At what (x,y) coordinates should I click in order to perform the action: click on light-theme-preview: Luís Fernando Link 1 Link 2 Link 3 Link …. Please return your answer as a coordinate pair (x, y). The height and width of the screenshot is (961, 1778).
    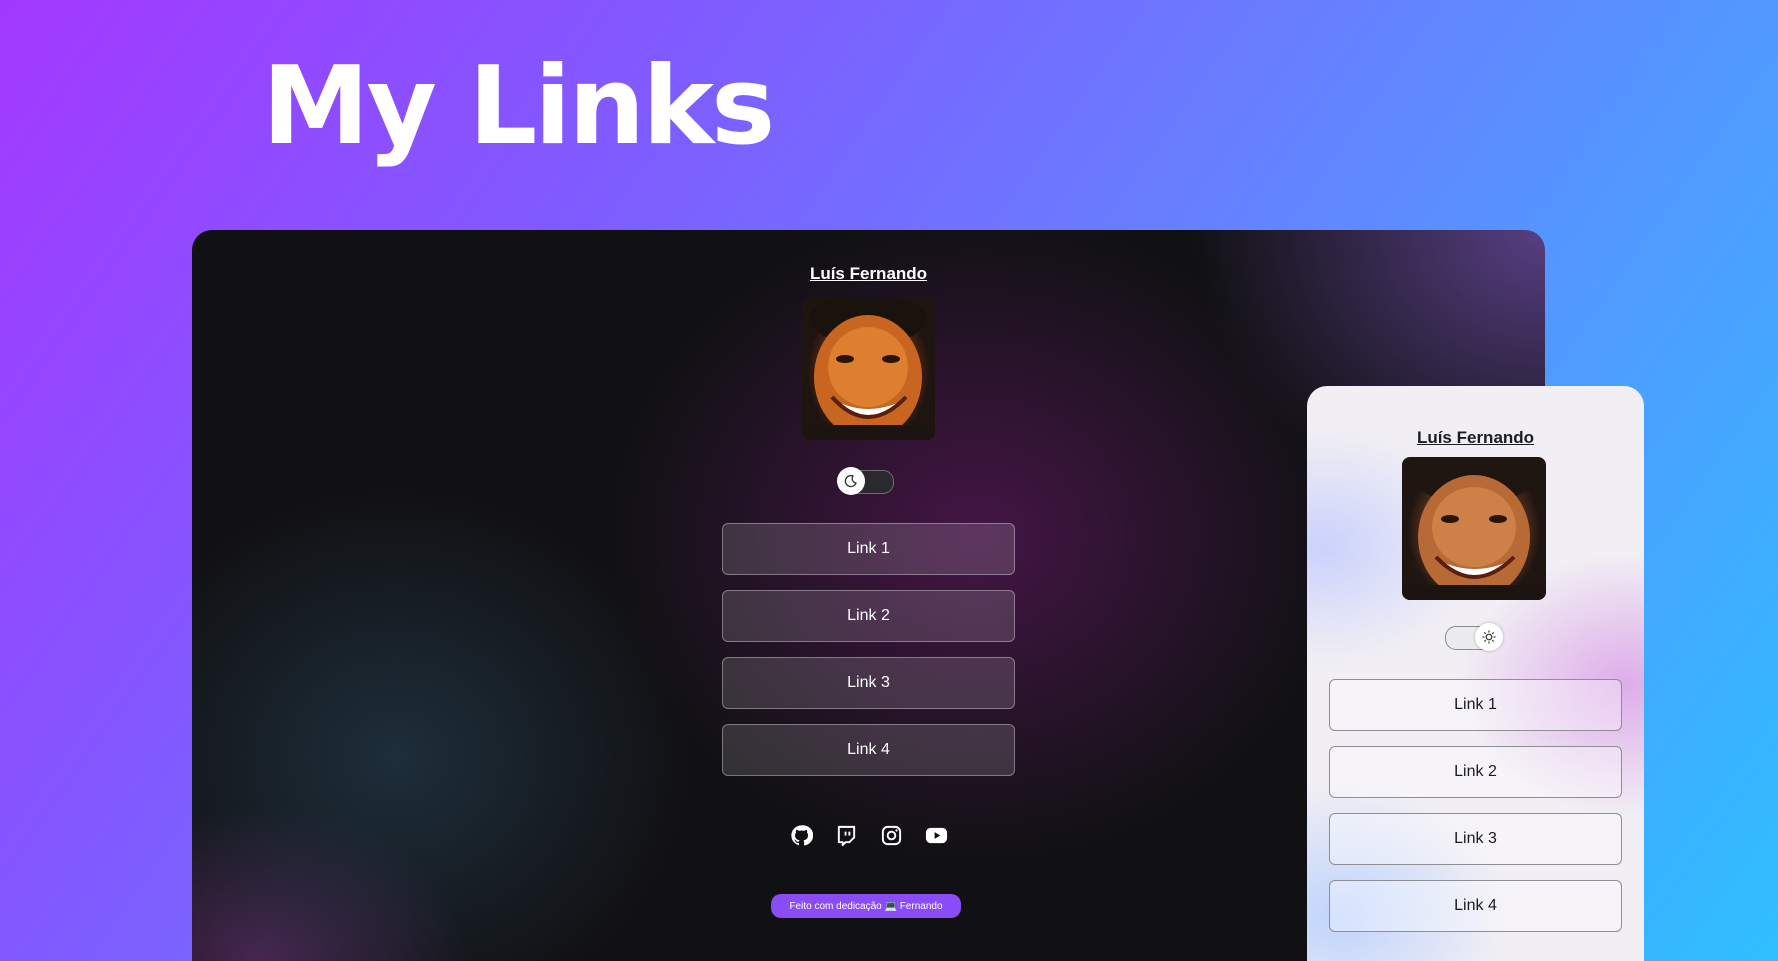
    Looking at the image, I should click on (1475, 673).